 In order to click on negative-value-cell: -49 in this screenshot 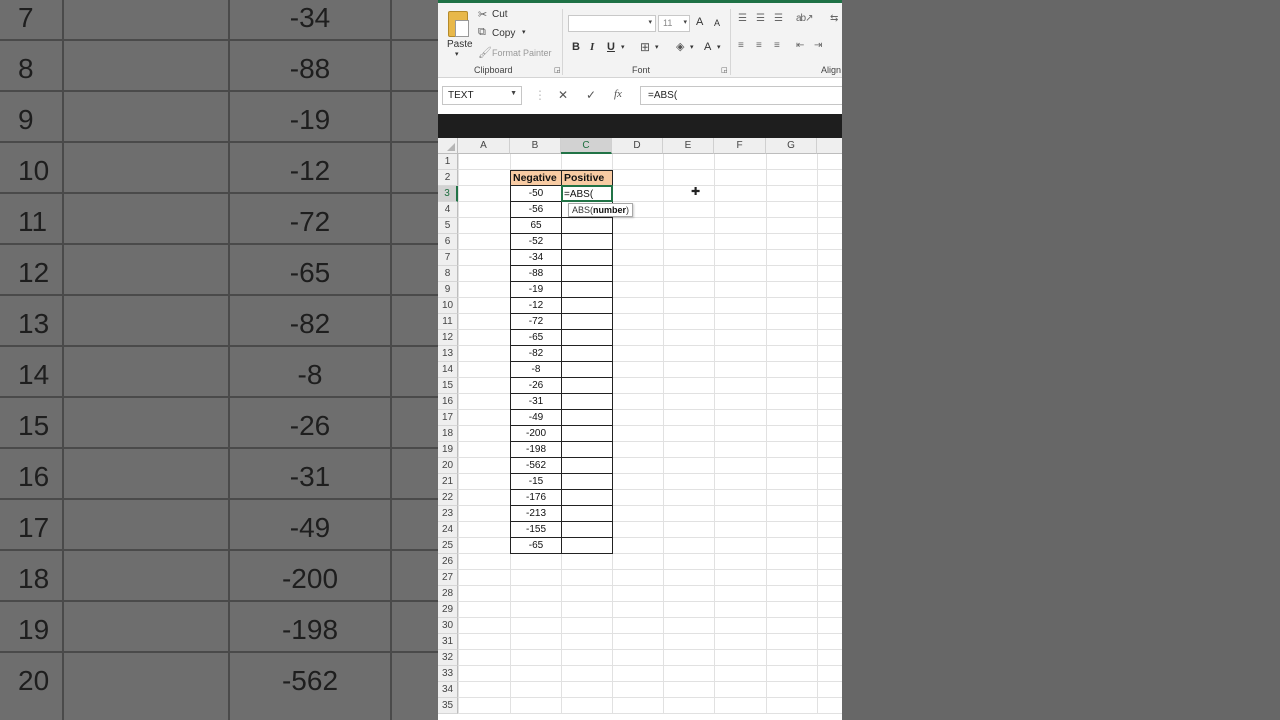, I will do `click(536, 418)`.